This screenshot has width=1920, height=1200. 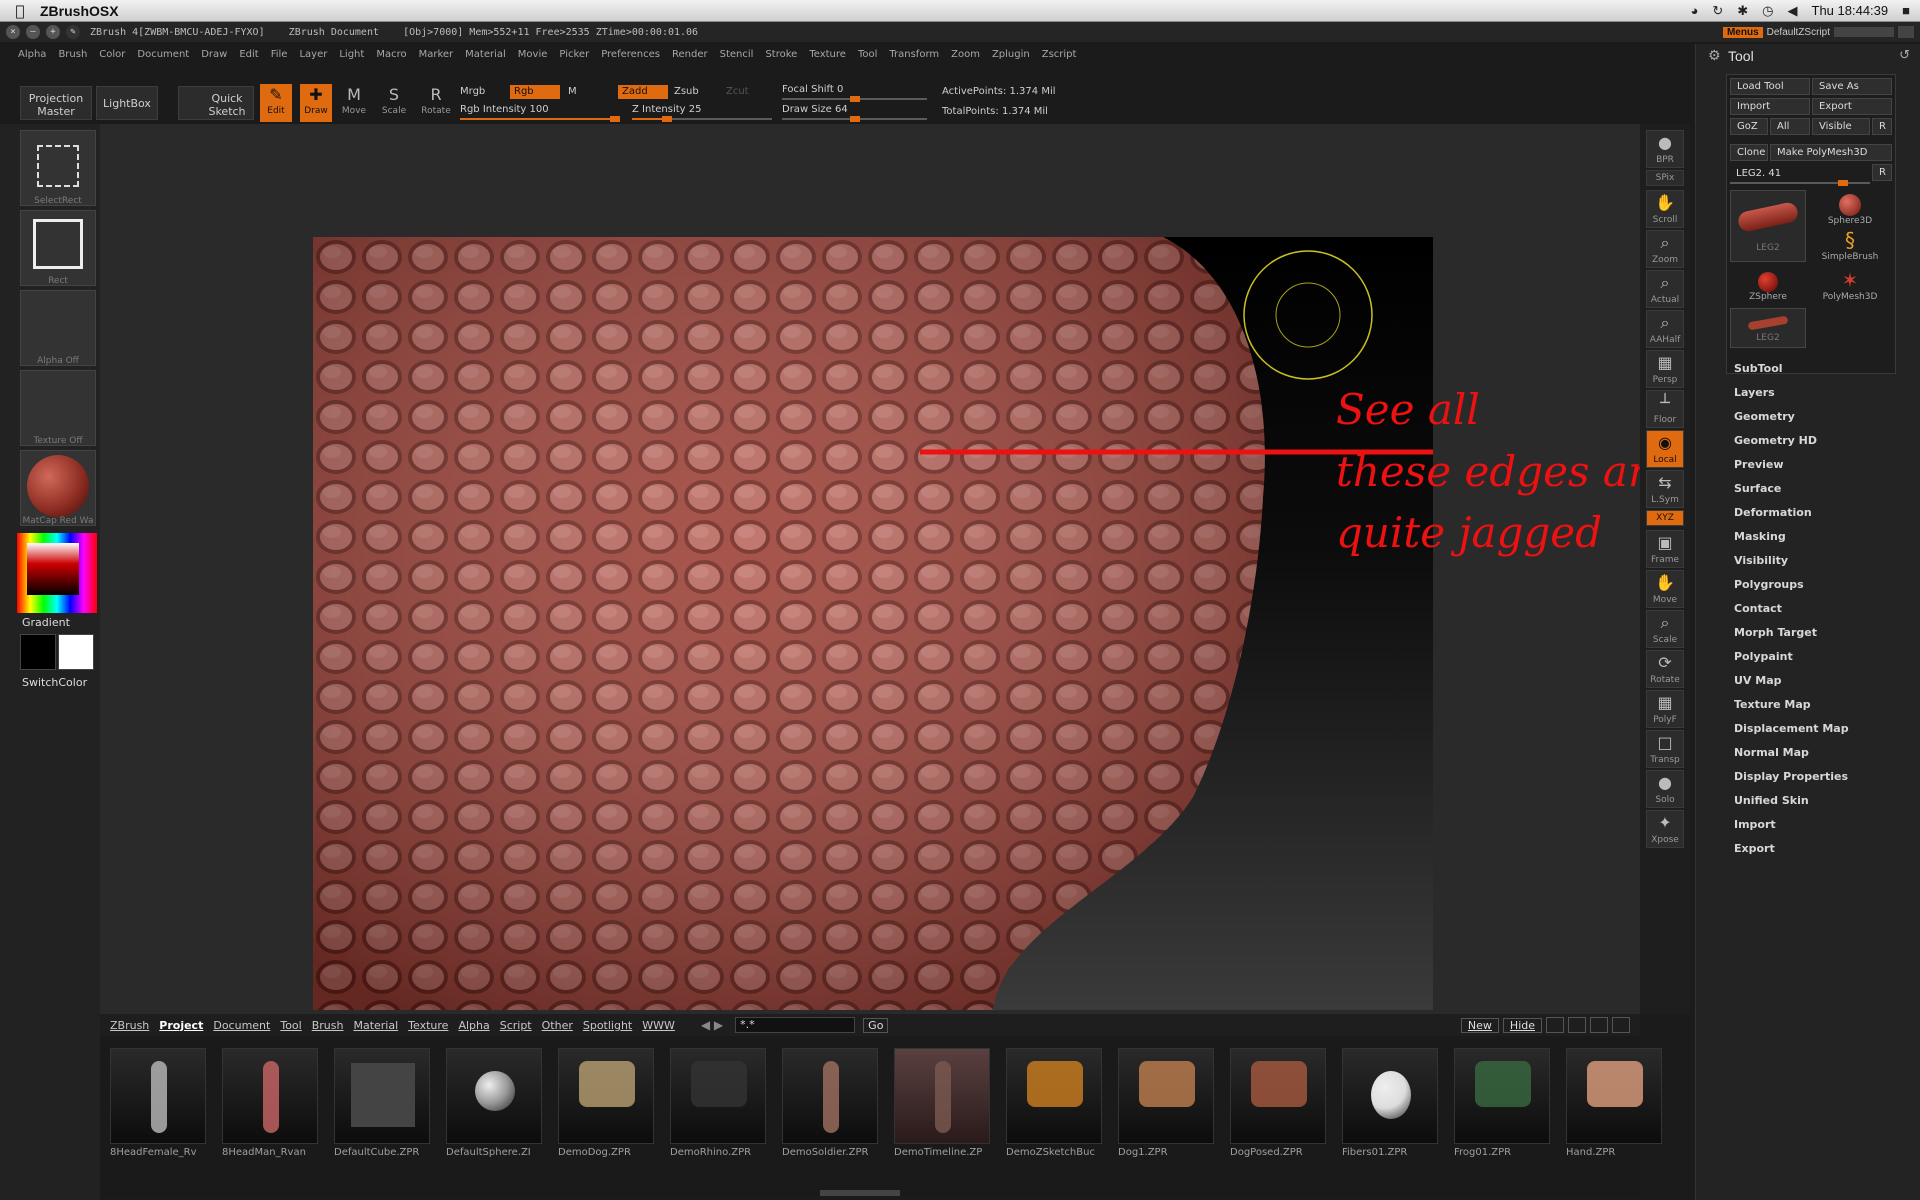 I want to click on lightbox-tab-material: Material, so click(x=375, y=1025).